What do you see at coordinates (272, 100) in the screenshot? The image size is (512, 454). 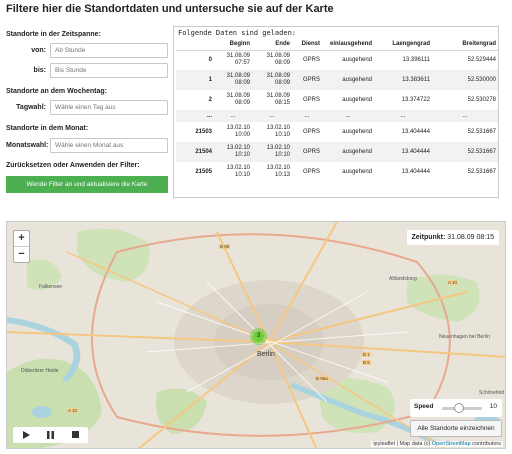 I see `cell-ende: 31.08.09 08:15` at bounding box center [272, 100].